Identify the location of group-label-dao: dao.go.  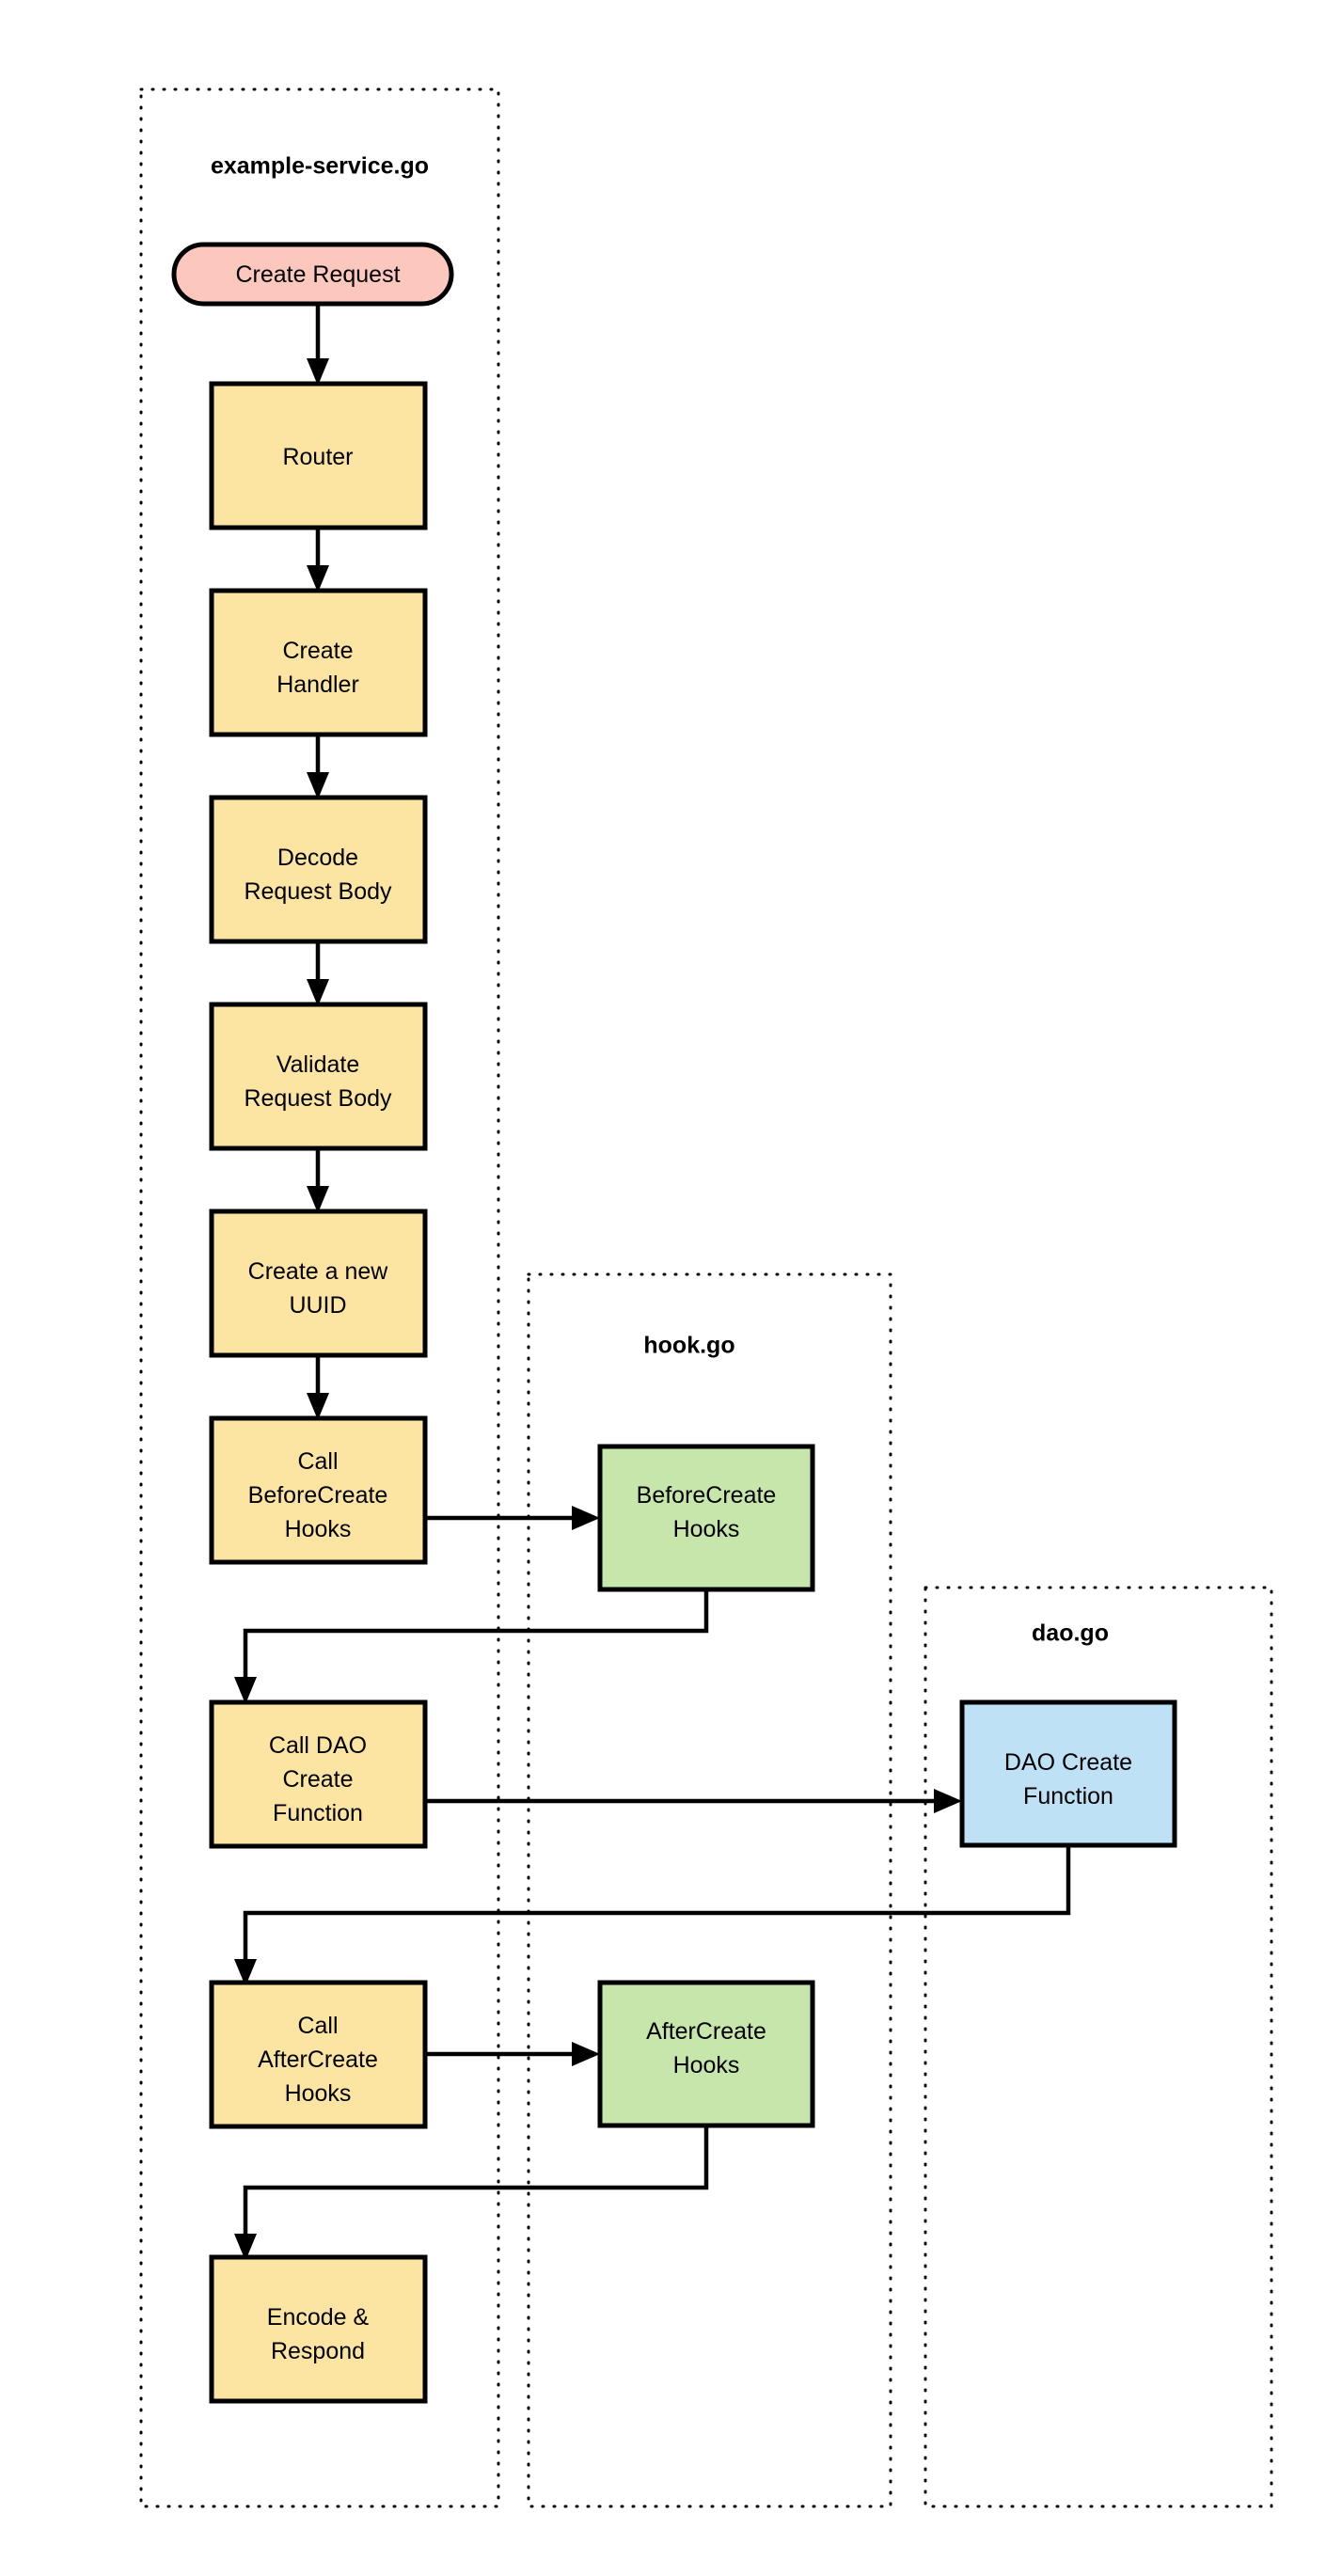
(1071, 1633).